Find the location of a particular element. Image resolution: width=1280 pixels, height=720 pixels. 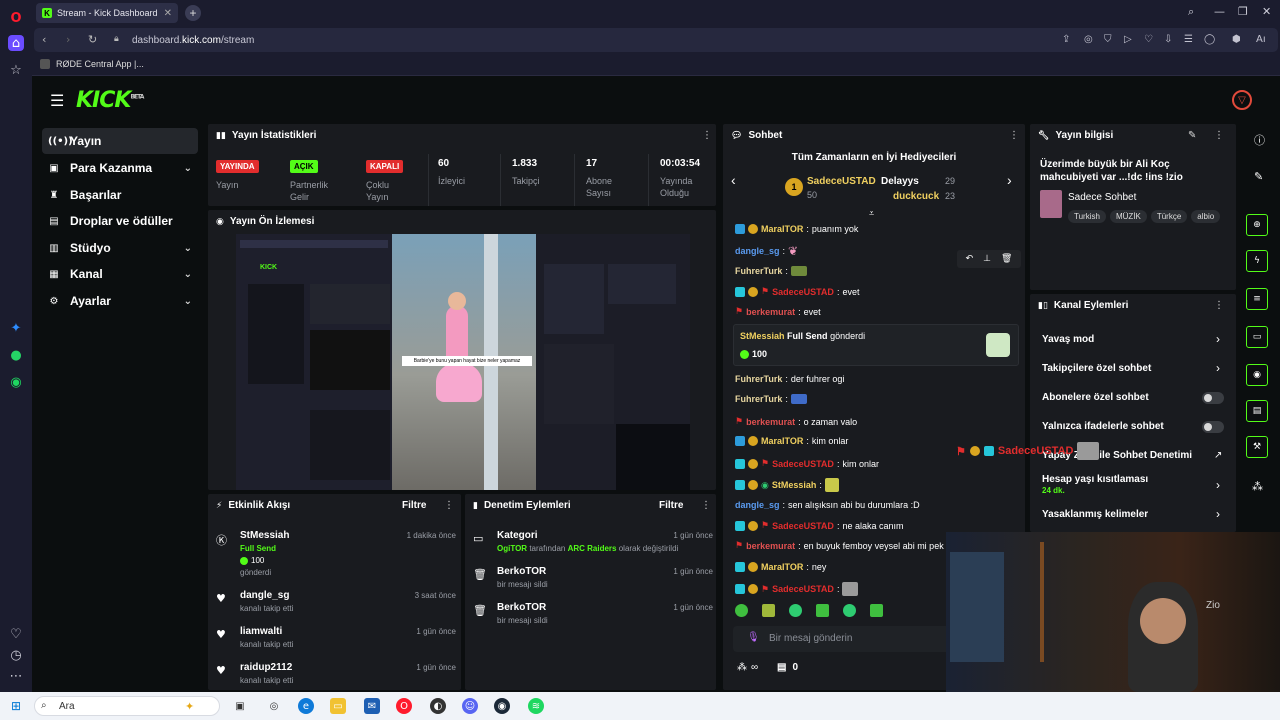

collapse-icon: ⩡ is located at coordinates (871, 213).